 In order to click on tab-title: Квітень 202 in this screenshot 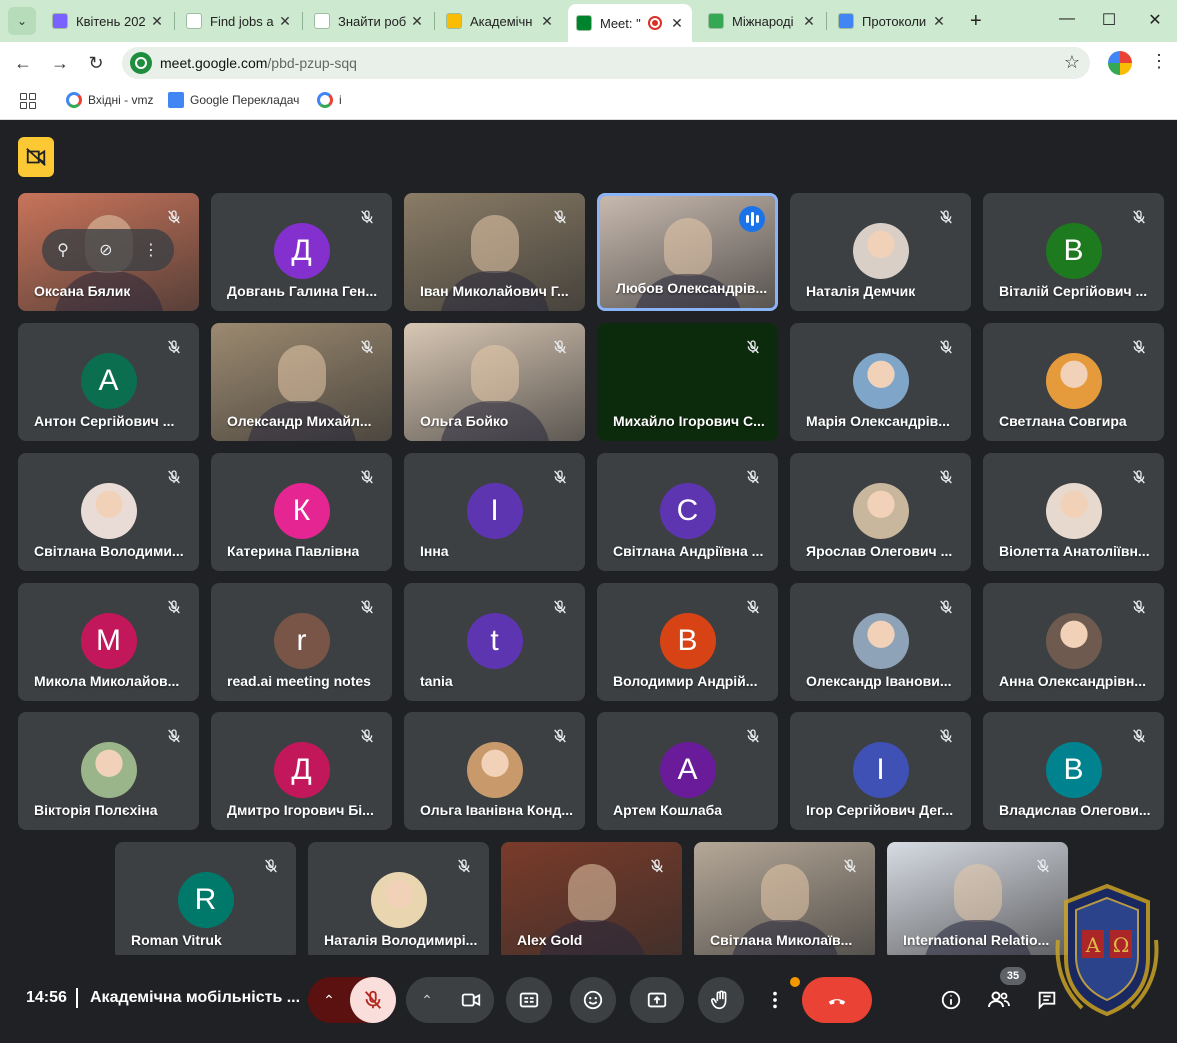, I will do `click(111, 21)`.